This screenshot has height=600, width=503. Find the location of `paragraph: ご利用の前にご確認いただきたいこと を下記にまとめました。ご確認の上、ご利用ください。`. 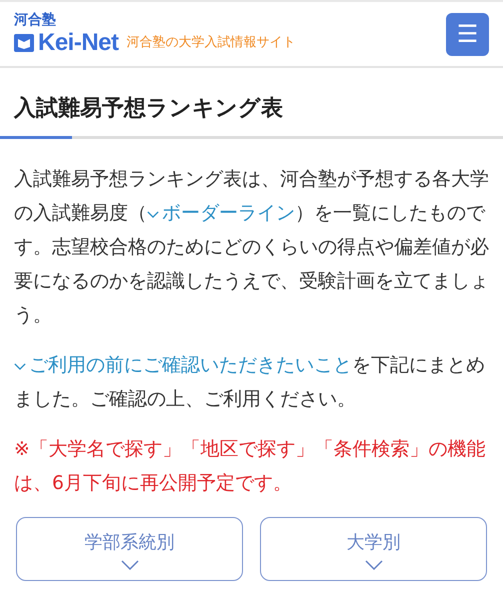

paragraph: ご利用の前にご確認いただきたいこと を下記にまとめました。ご確認の上、ご利用ください。 is located at coordinates (249, 383).